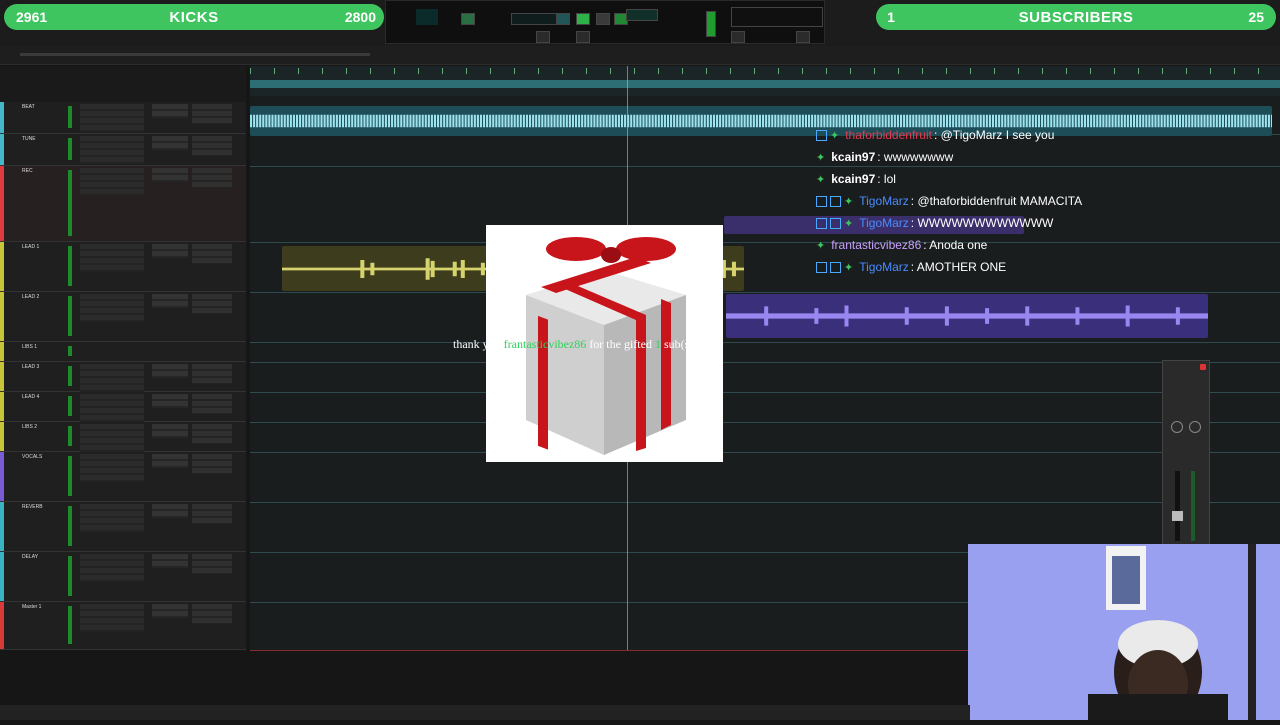  I want to click on tempo-display, so click(534, 19).